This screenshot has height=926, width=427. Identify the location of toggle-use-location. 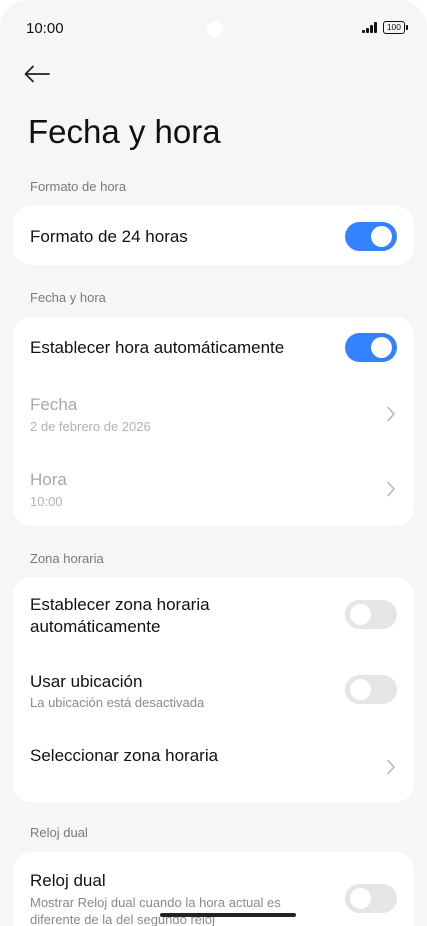
(371, 689).